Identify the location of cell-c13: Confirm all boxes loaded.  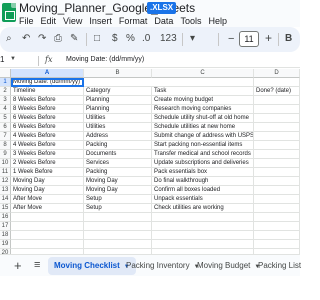
(203, 190).